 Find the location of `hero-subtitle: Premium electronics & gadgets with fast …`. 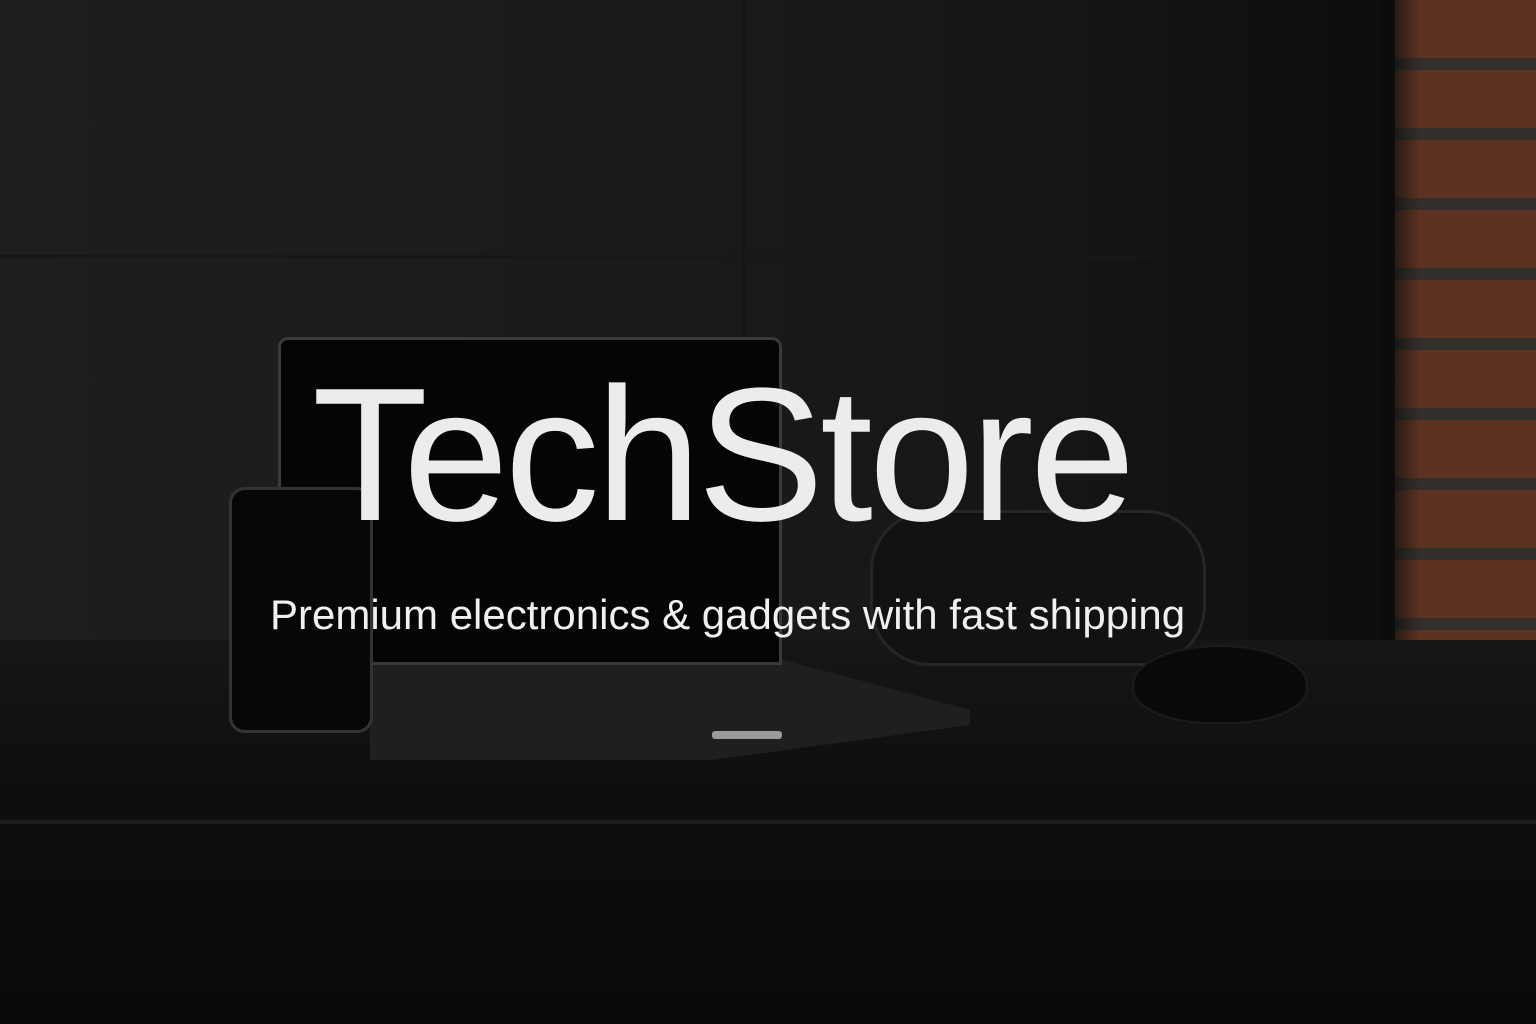

hero-subtitle: Premium electronics & gadgets with fast … is located at coordinates (728, 614).